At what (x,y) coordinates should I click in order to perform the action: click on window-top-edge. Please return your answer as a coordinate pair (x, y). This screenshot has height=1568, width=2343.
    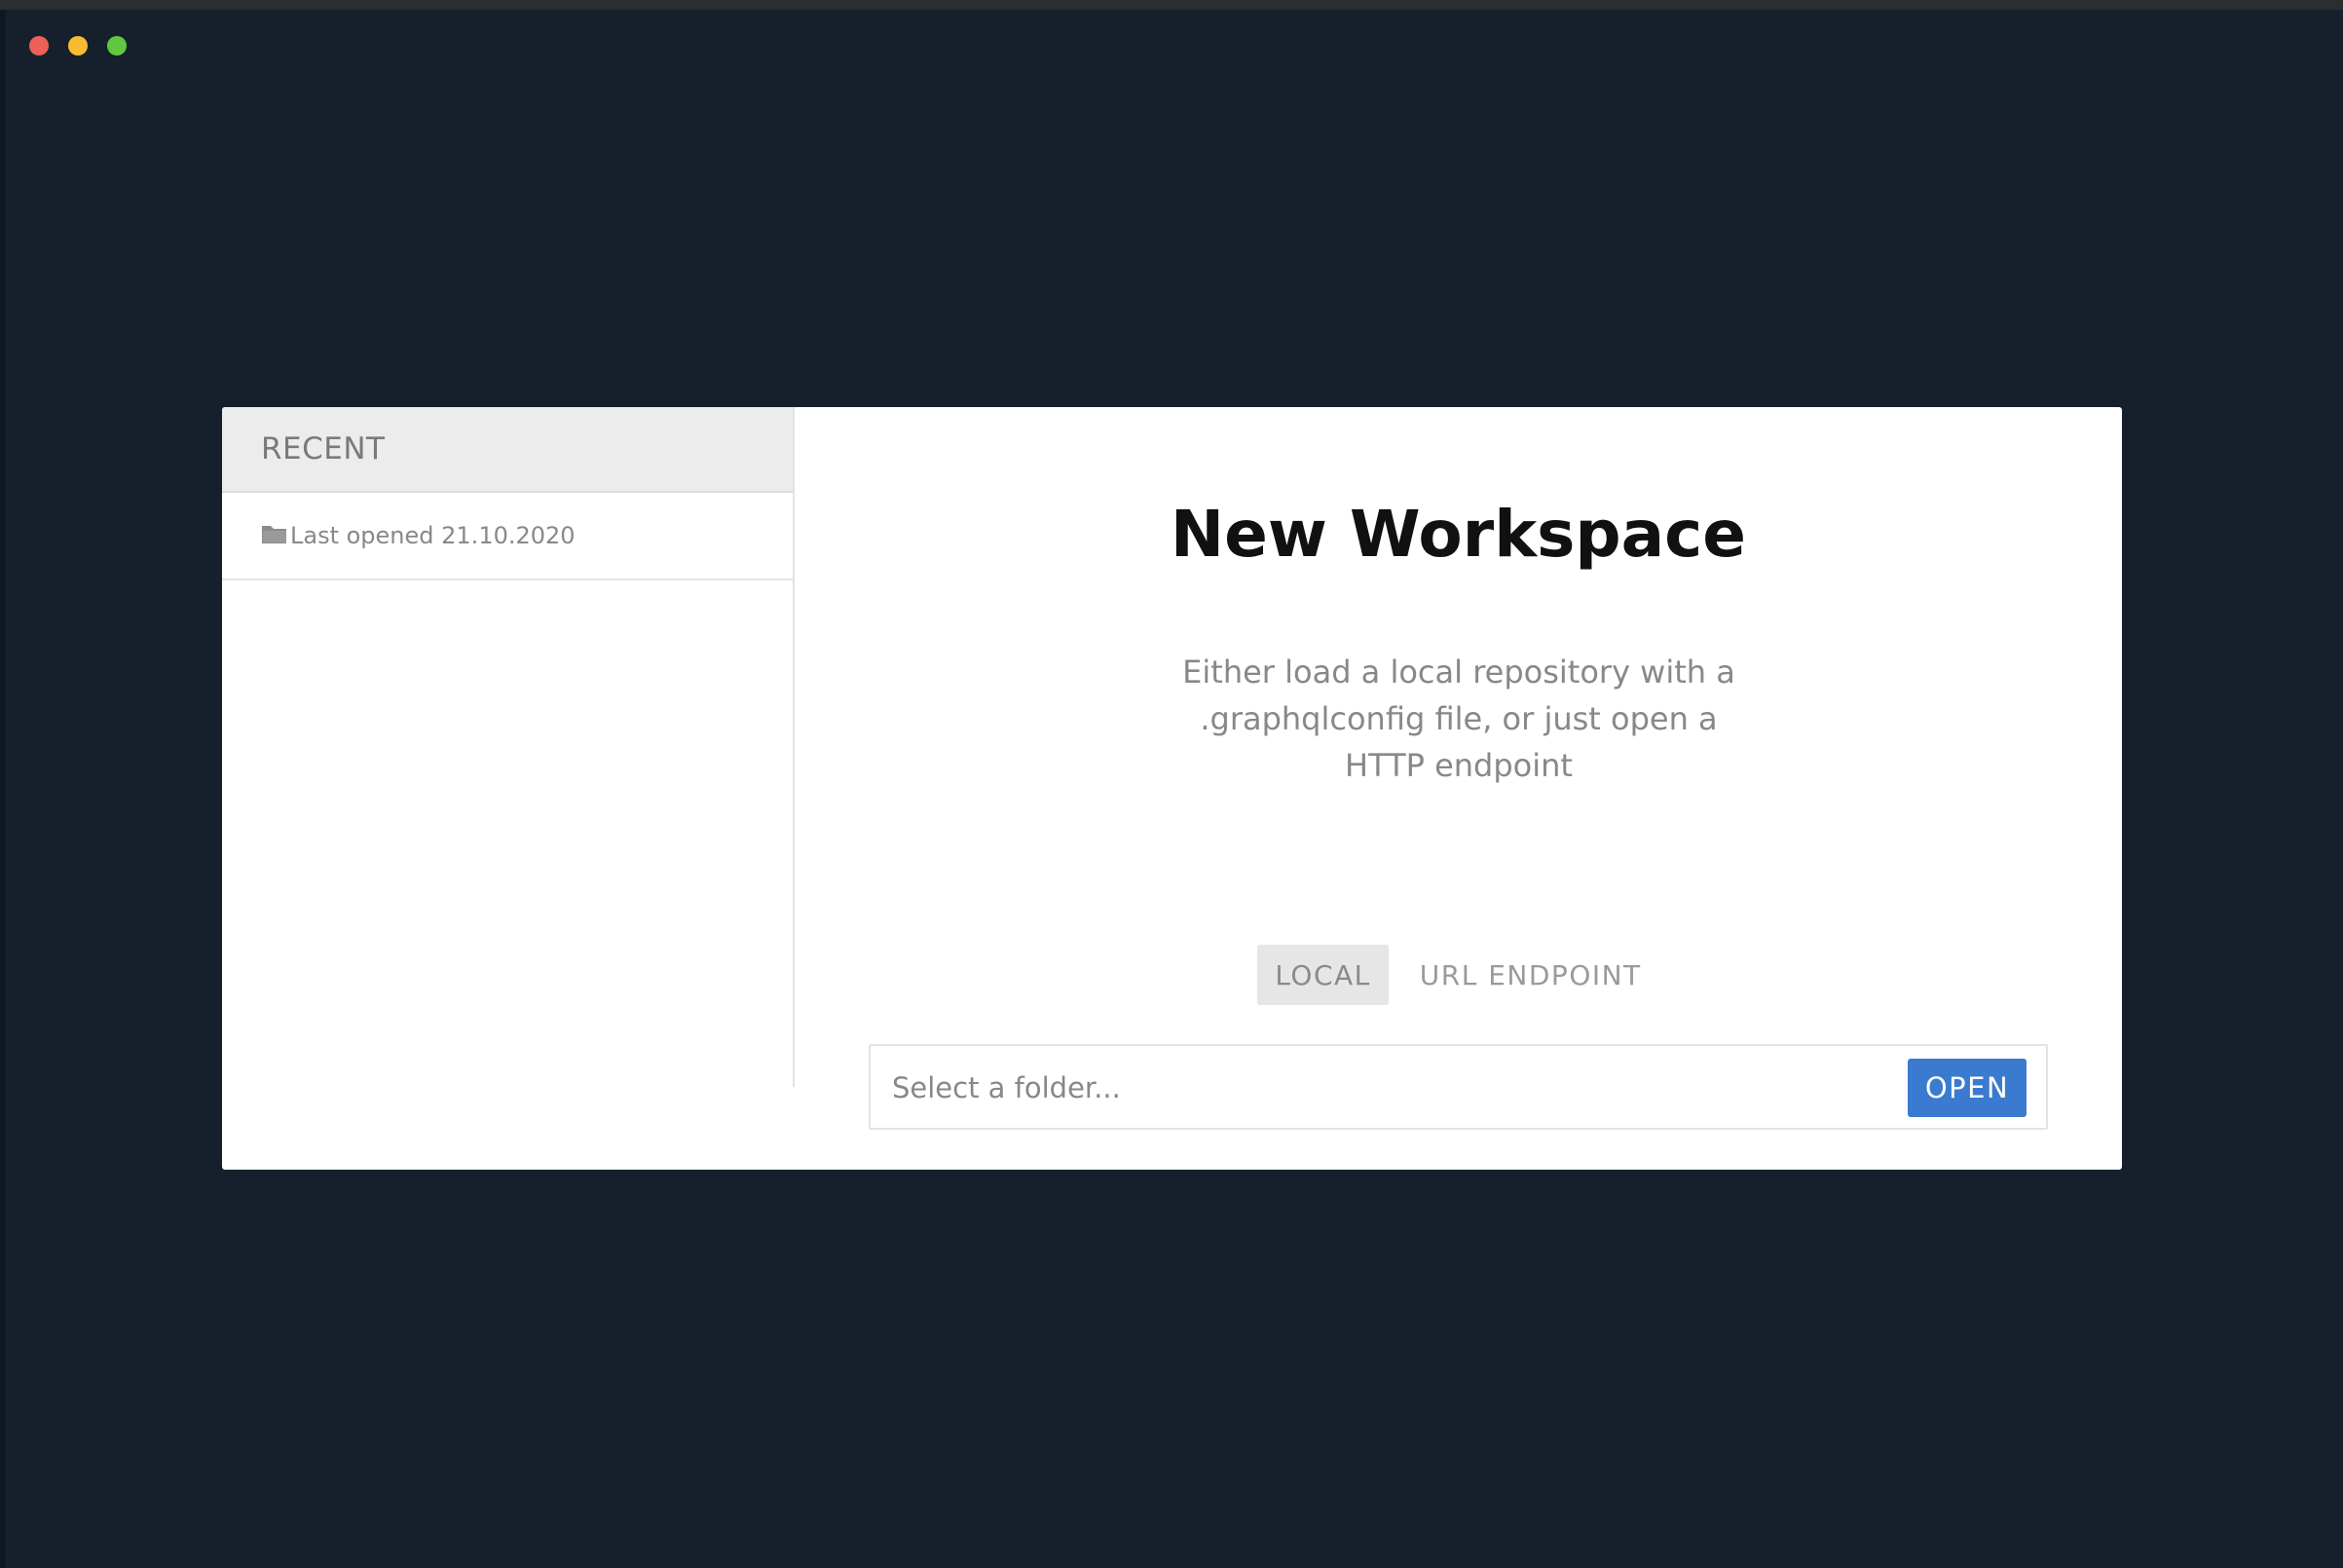
    Looking at the image, I should click on (1171, 5).